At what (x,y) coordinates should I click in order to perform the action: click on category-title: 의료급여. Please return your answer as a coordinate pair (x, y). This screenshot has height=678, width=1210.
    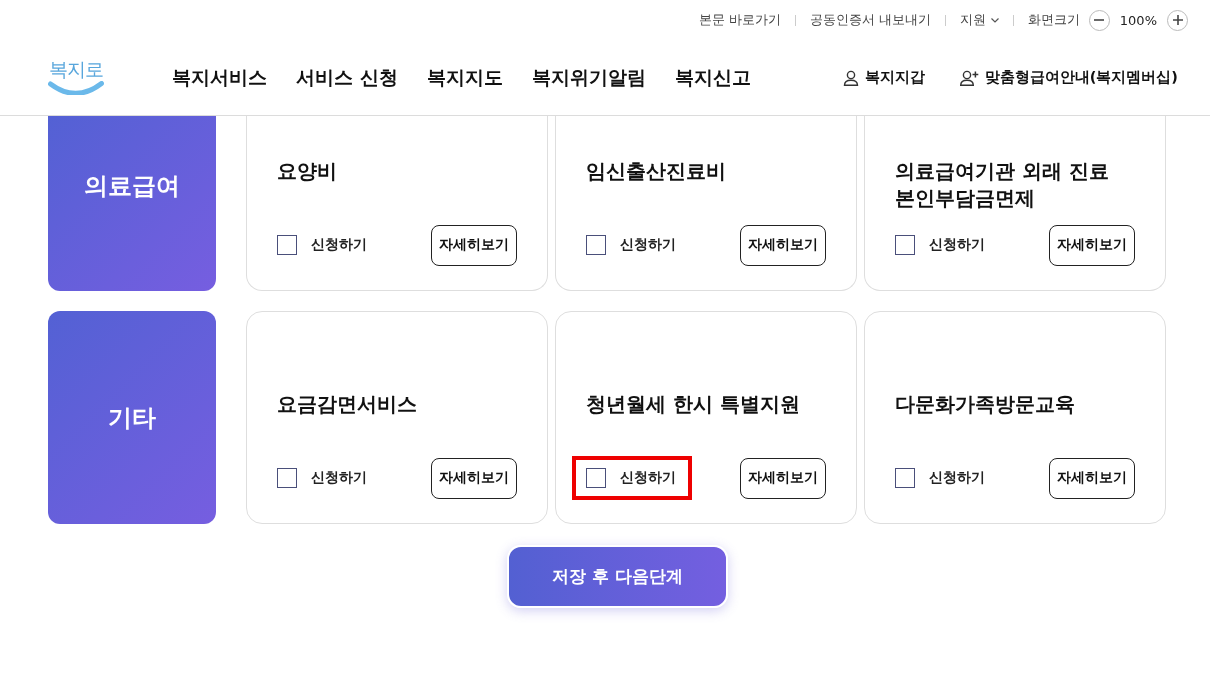
    Looking at the image, I should click on (132, 186).